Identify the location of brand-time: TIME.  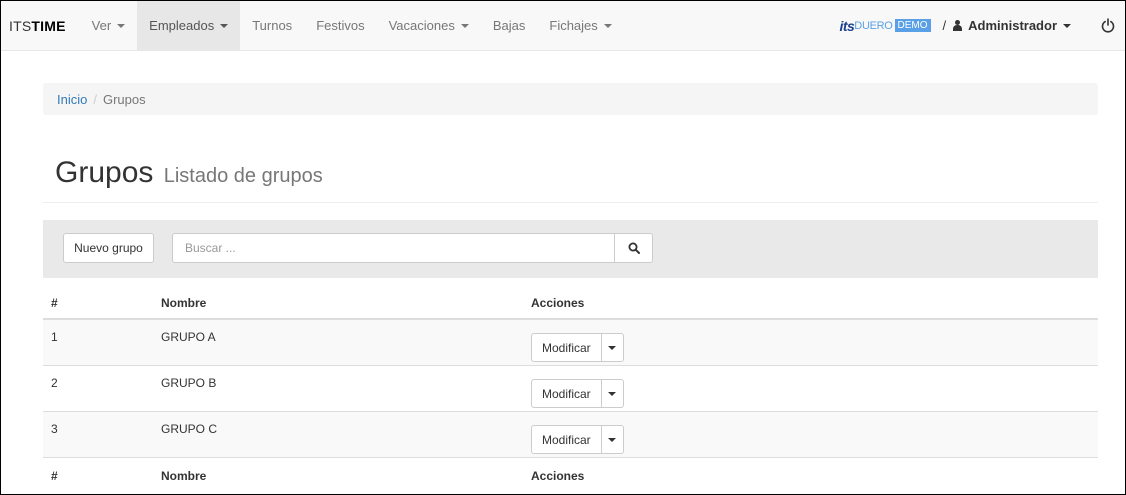
(48, 25).